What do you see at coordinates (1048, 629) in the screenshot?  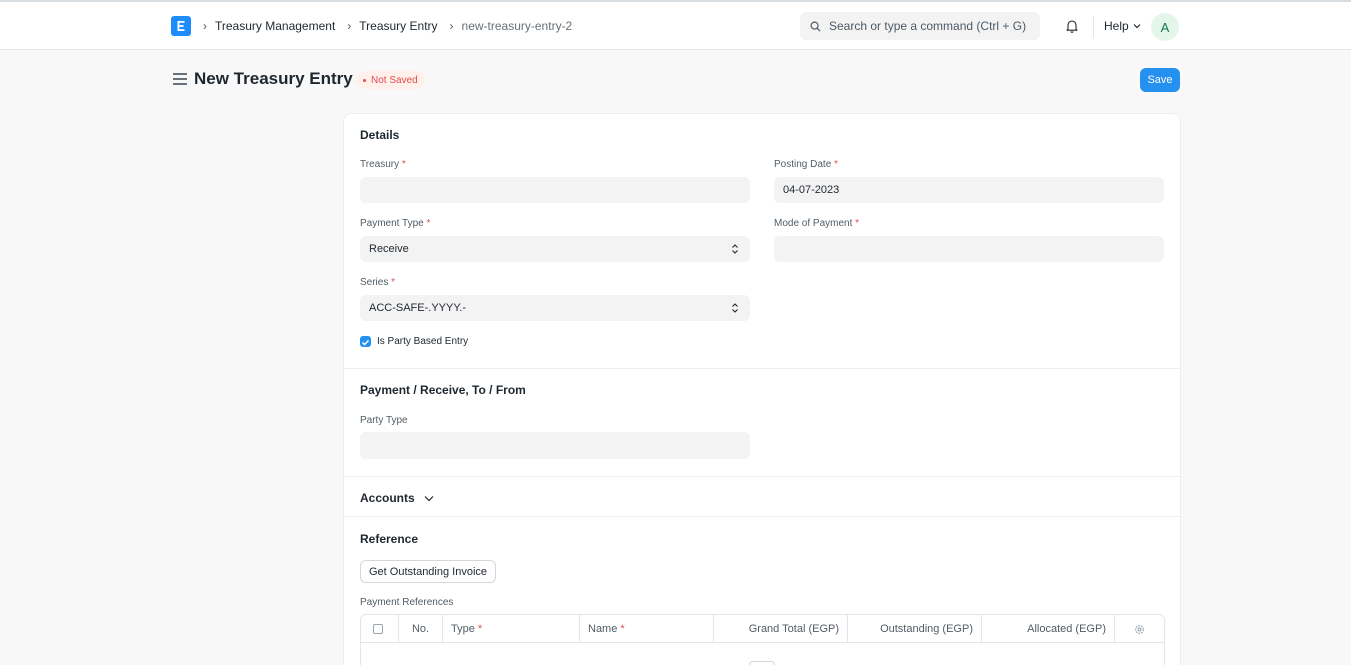 I see `column-header-allocated: Allocated (EGP)` at bounding box center [1048, 629].